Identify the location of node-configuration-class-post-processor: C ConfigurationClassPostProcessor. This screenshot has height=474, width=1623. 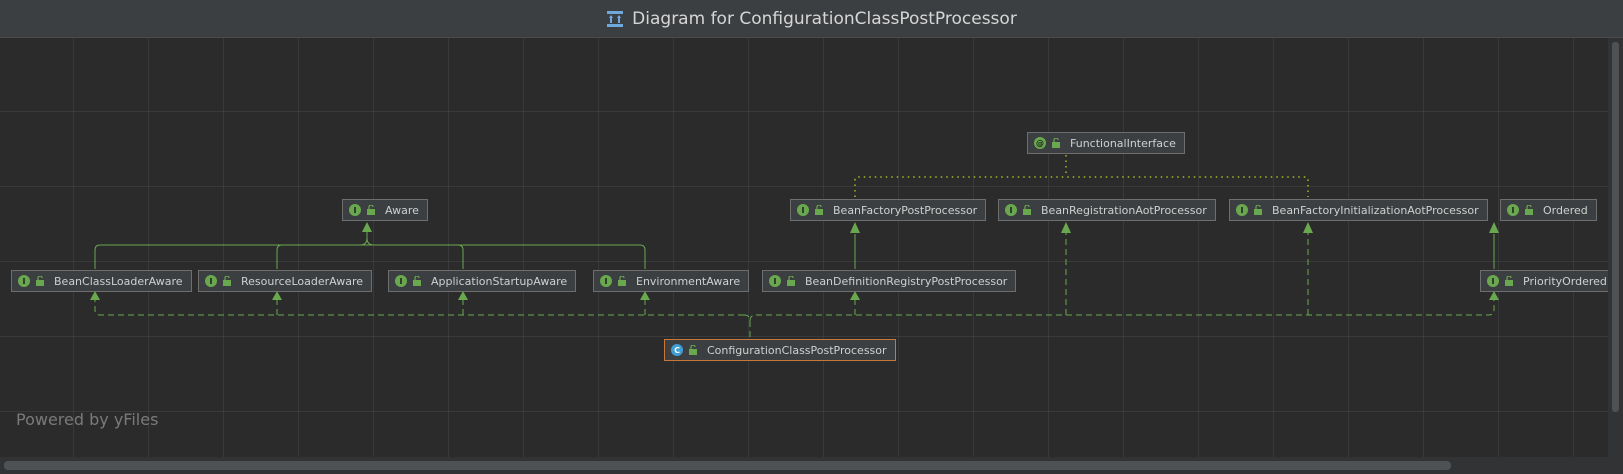
(780, 350).